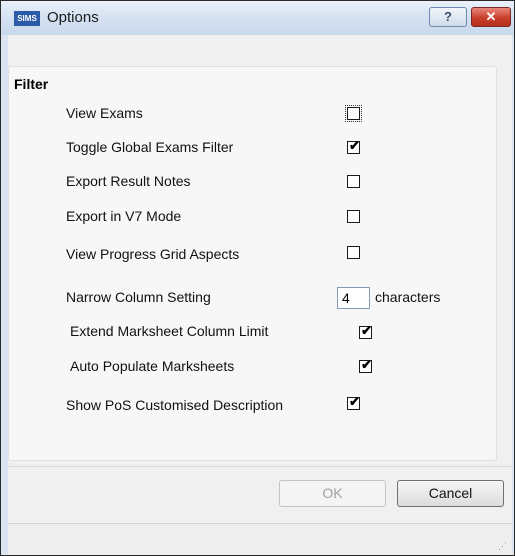 The image size is (515, 556). What do you see at coordinates (138, 297) in the screenshot?
I see `option-label-narrow-column-setting: Narrow Column Setting` at bounding box center [138, 297].